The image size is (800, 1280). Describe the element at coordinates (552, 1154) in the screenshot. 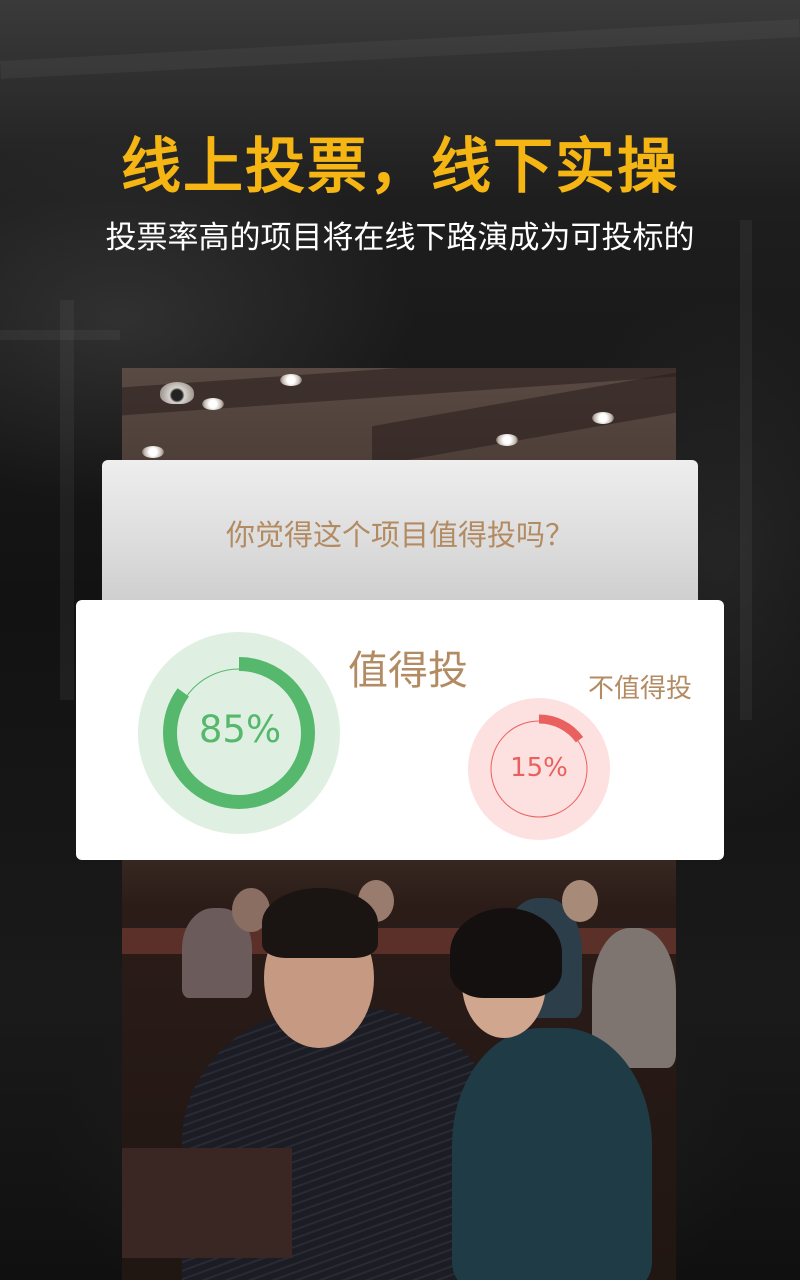

I see `person-foreground` at that location.